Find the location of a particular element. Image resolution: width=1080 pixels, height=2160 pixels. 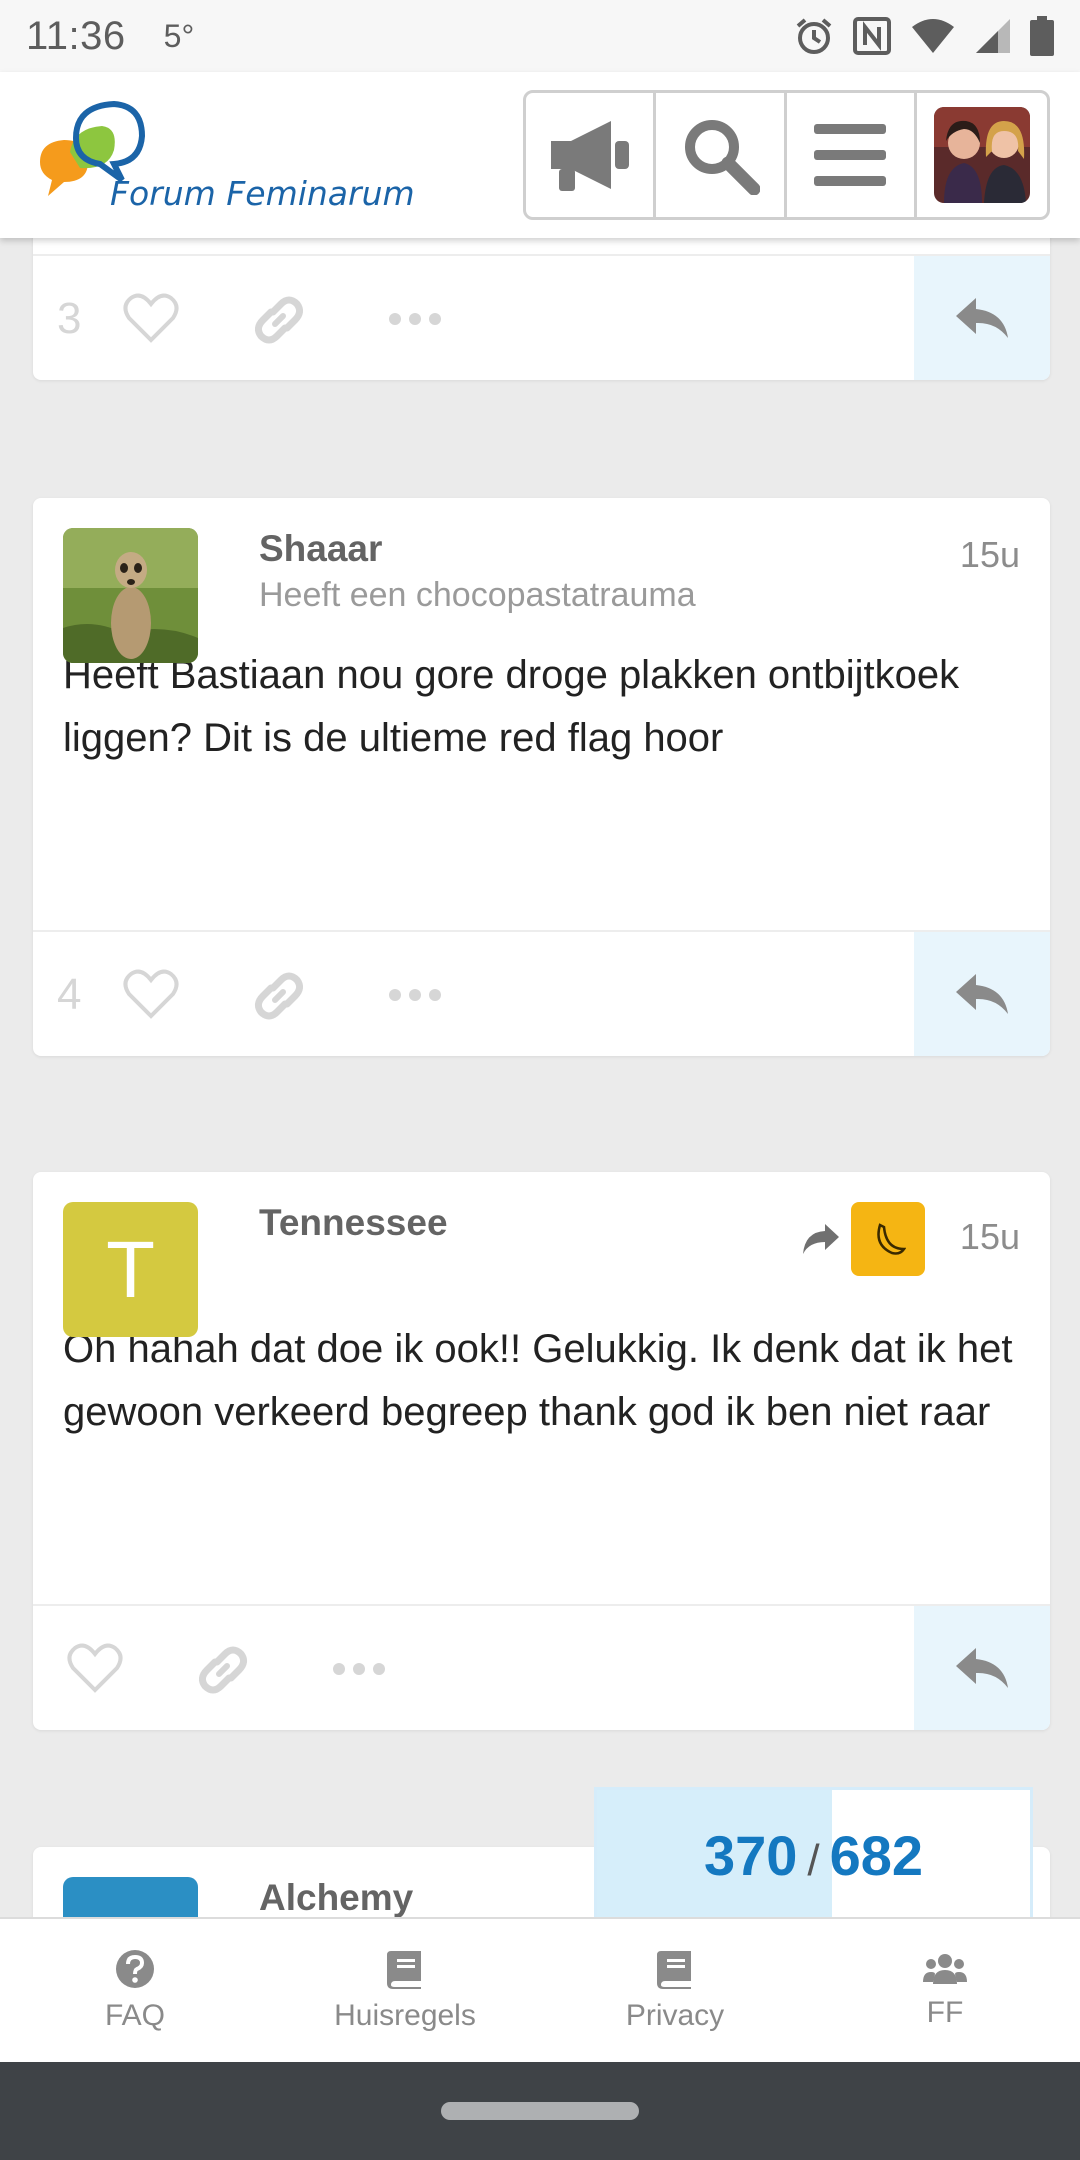

alarm-icon is located at coordinates (814, 36).